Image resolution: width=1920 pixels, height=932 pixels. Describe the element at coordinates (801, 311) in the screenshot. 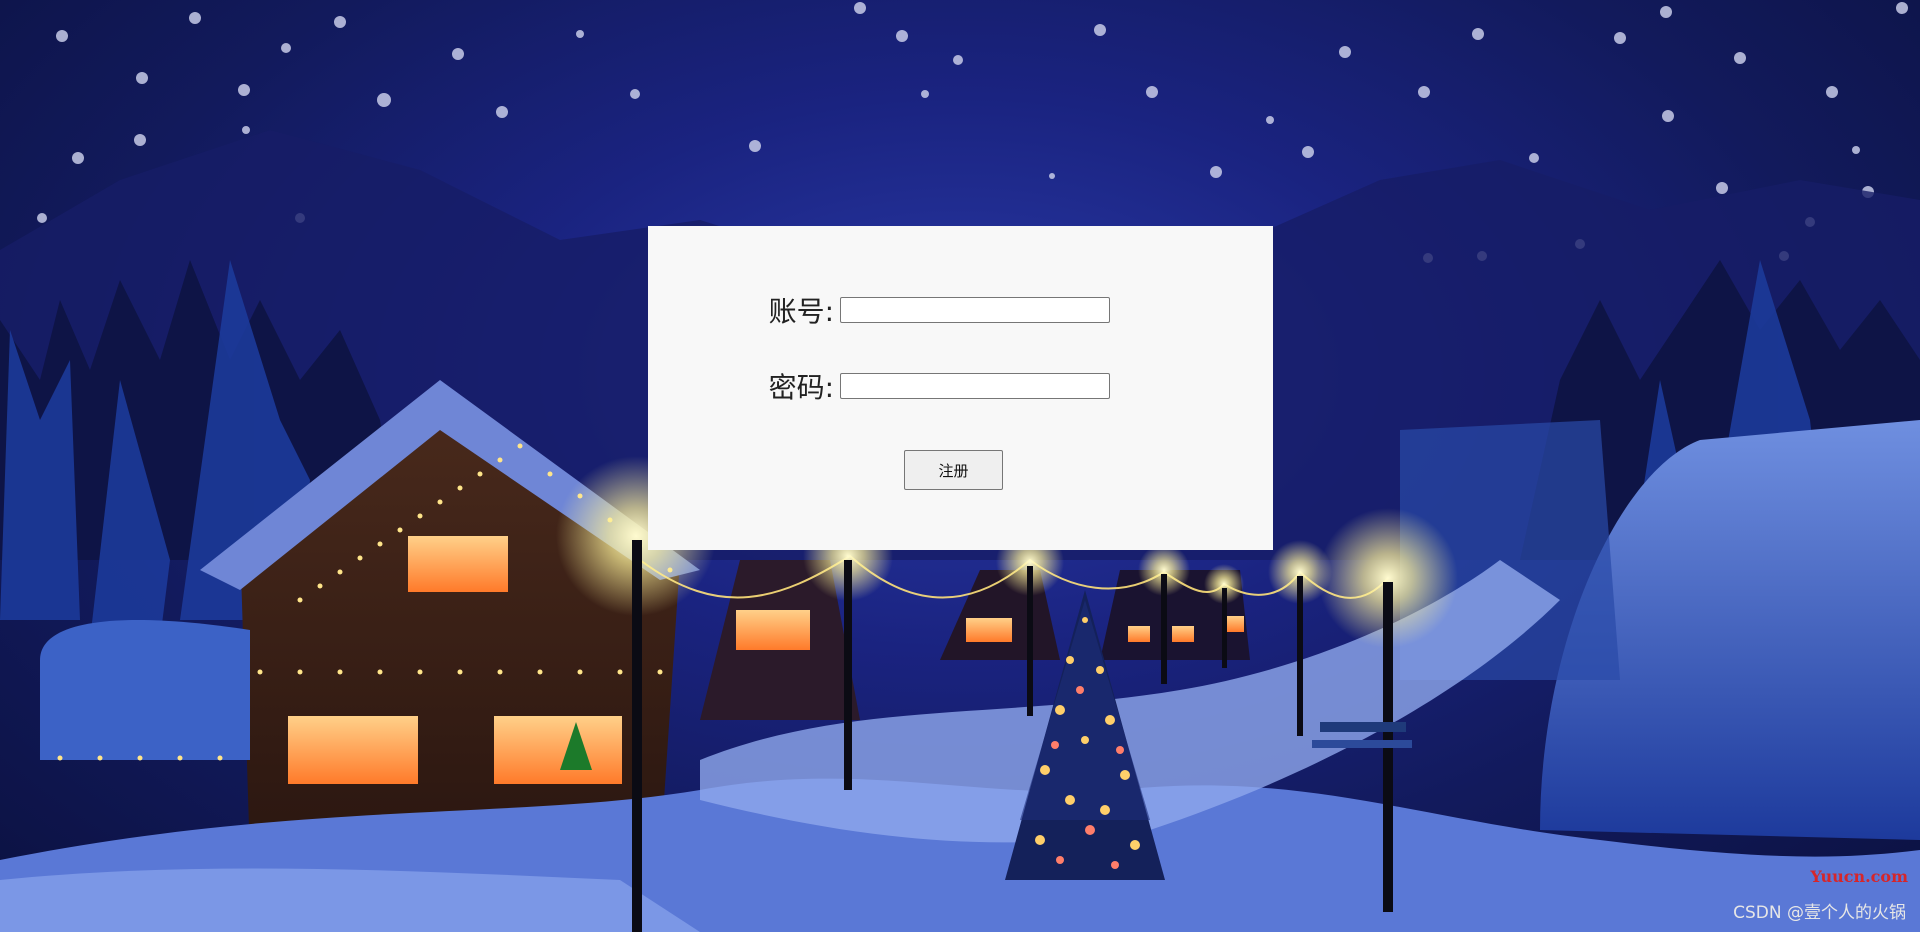

I see `account-label: 账号:` at that location.